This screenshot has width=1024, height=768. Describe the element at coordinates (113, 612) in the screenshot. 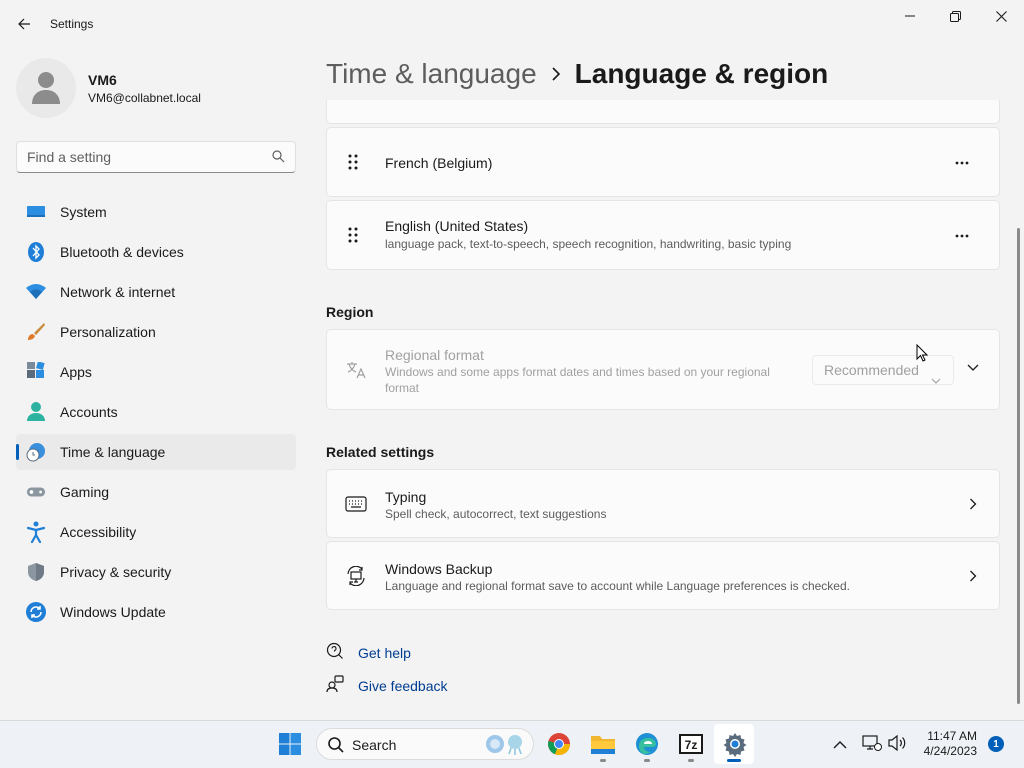

I see `sidebar-item-label: Windows Update` at that location.